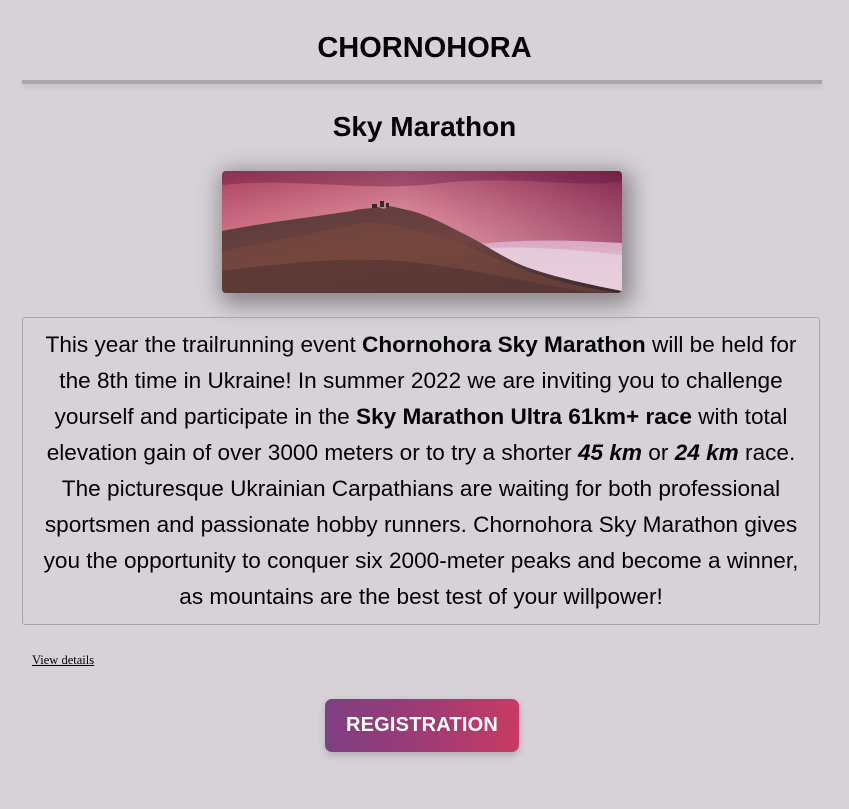 This screenshot has width=849, height=809. Describe the element at coordinates (610, 452) in the screenshot. I see `description-45km: 45 km` at that location.